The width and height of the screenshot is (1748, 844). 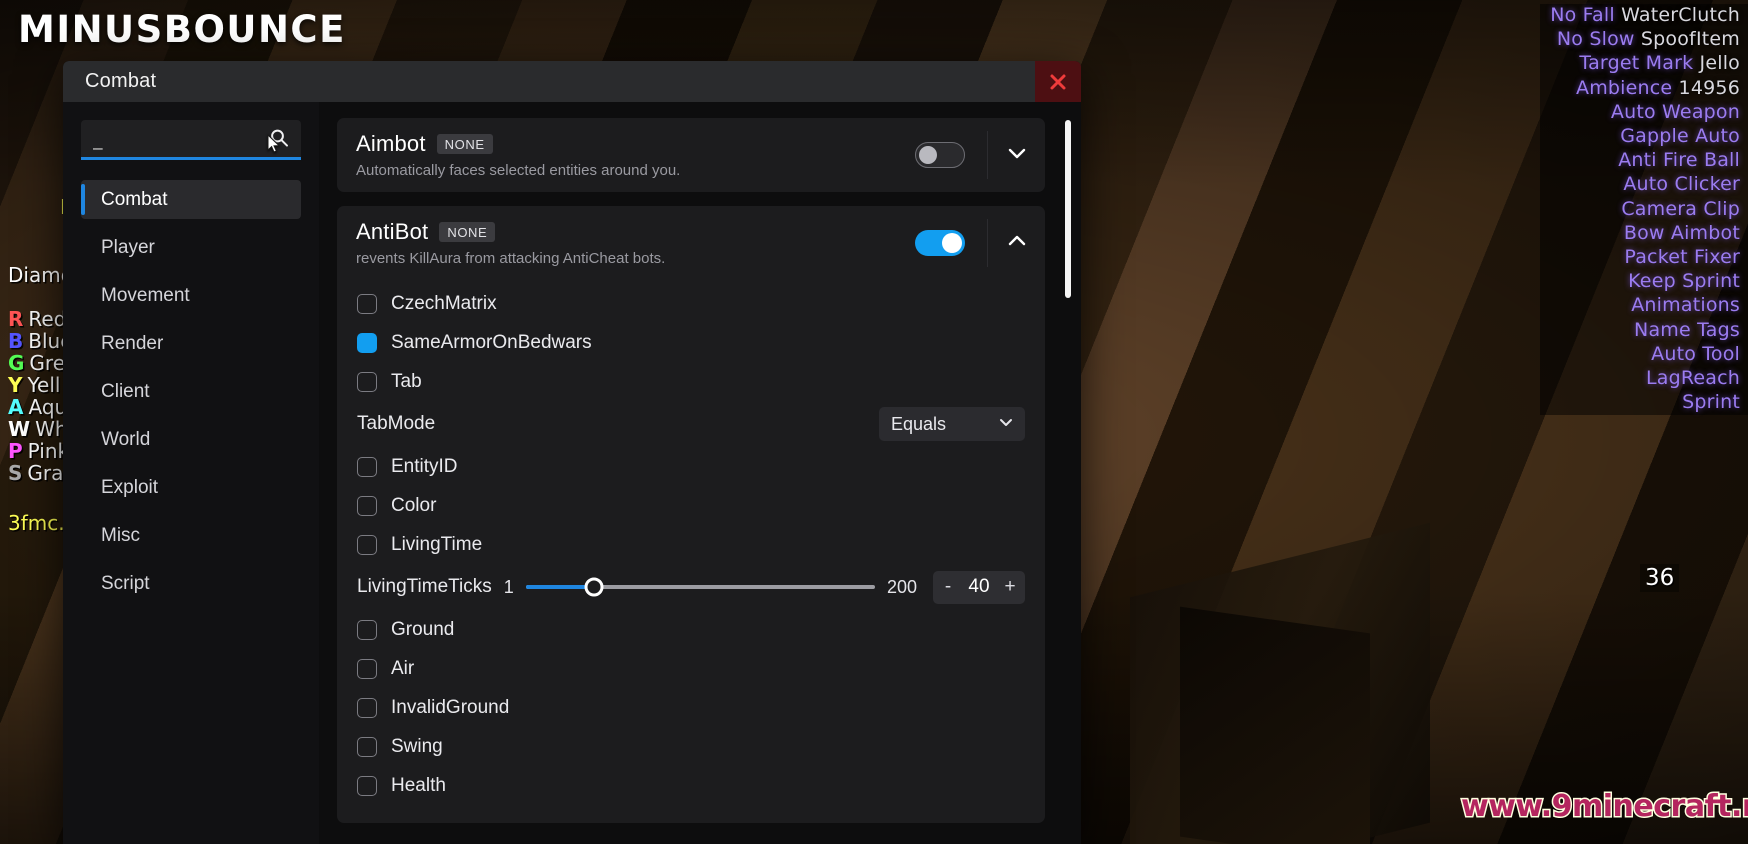 What do you see at coordinates (182, 29) in the screenshot?
I see `client-logo: MINUSBOUNCE` at bounding box center [182, 29].